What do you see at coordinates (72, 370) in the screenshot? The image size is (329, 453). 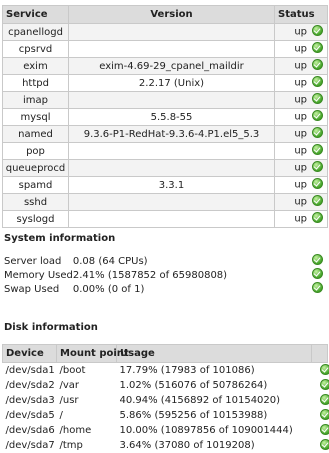 I see `disk-mount-point: /boot` at bounding box center [72, 370].